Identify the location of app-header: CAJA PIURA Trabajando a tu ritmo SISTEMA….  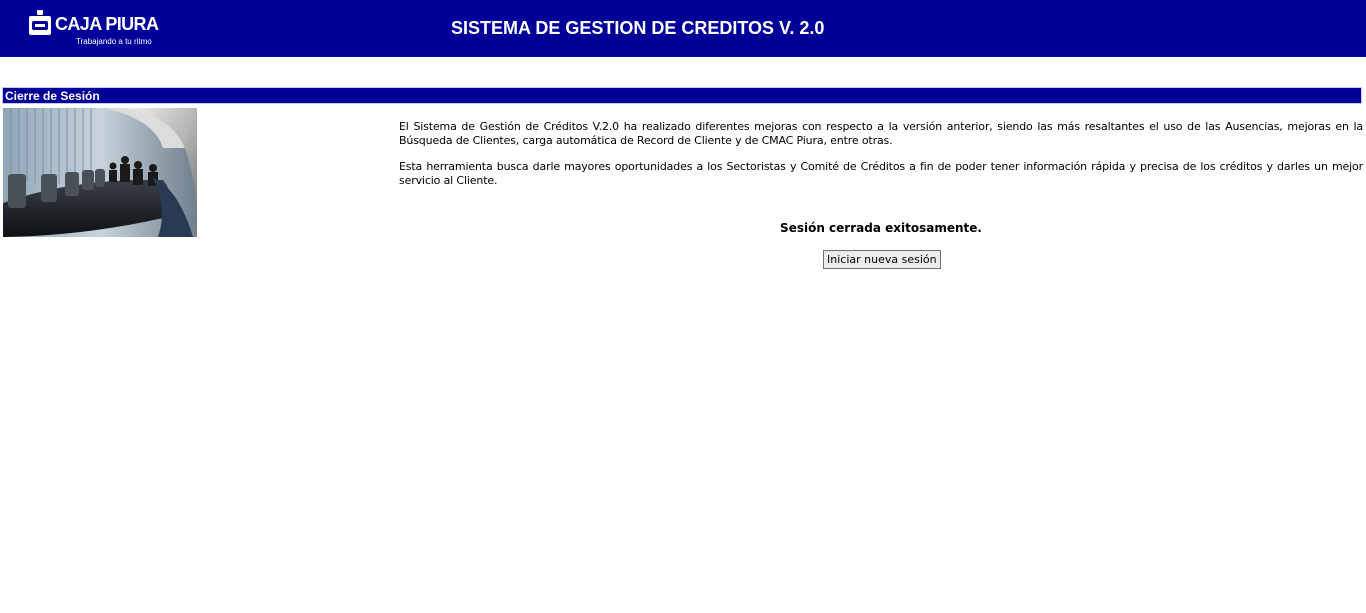
(683, 28).